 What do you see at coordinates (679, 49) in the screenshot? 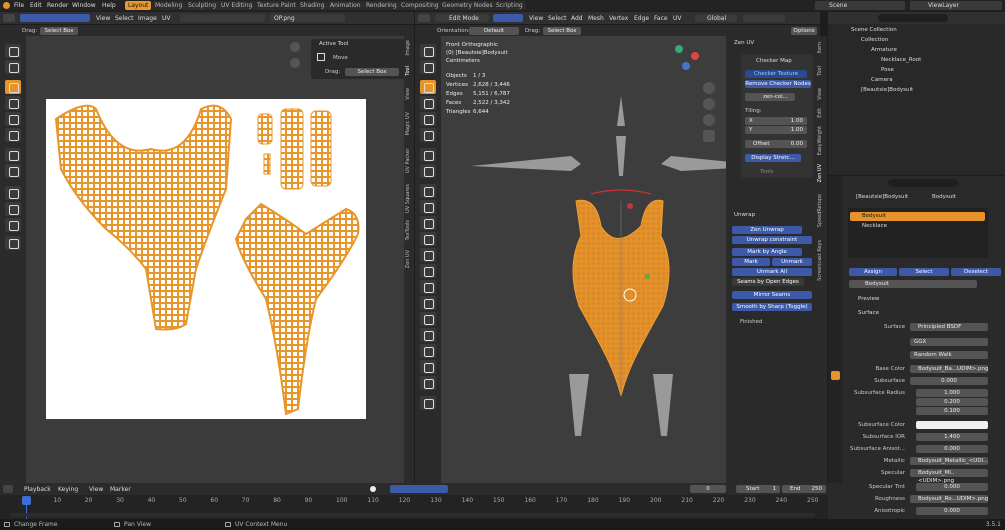
I see `gizmo-y-axis` at bounding box center [679, 49].